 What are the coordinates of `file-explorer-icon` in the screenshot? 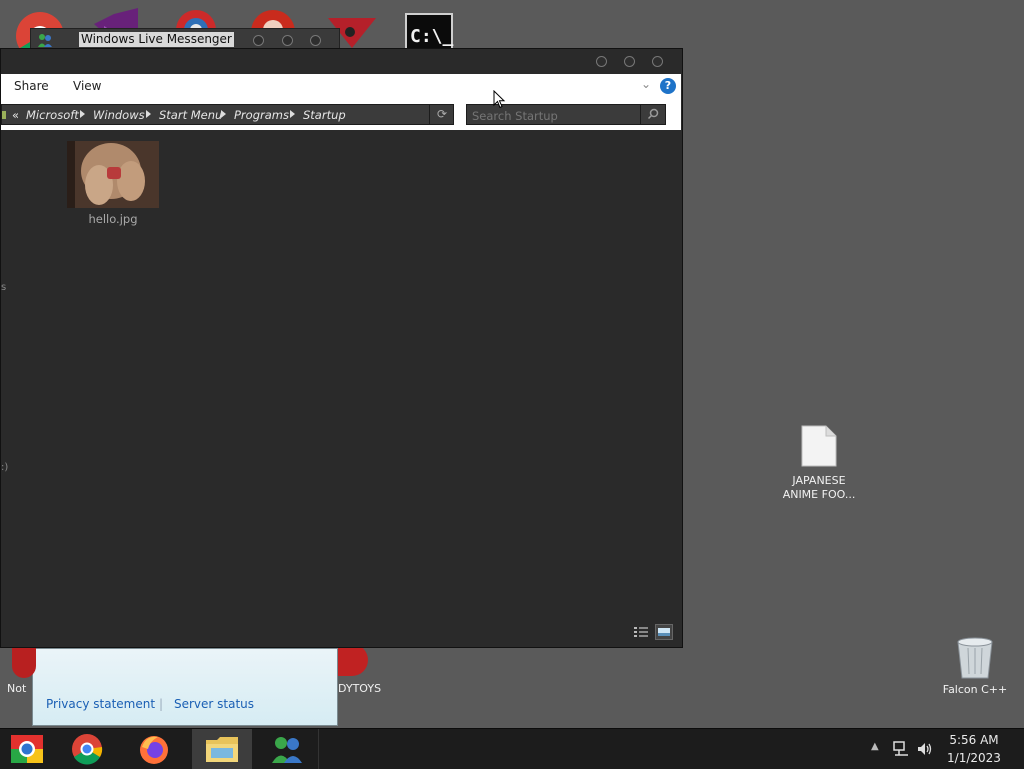 It's located at (222, 750).